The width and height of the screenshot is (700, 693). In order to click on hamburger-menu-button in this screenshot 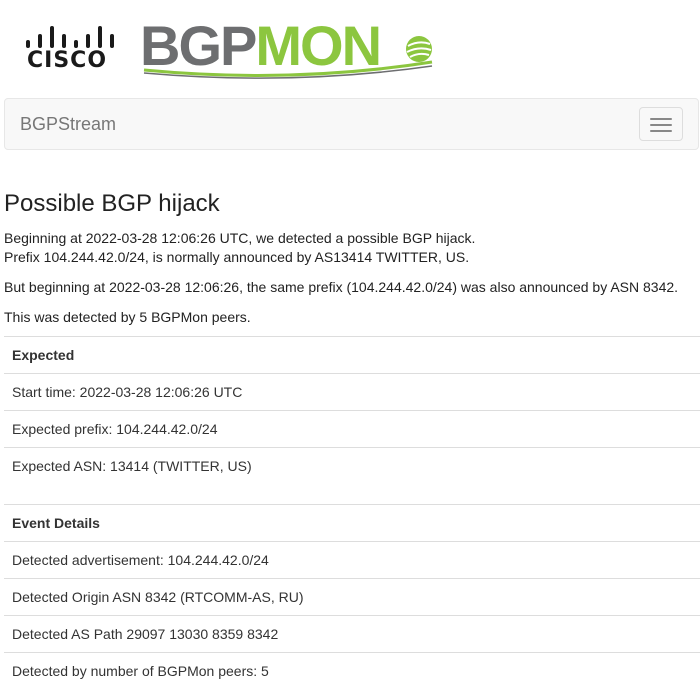, I will do `click(661, 124)`.